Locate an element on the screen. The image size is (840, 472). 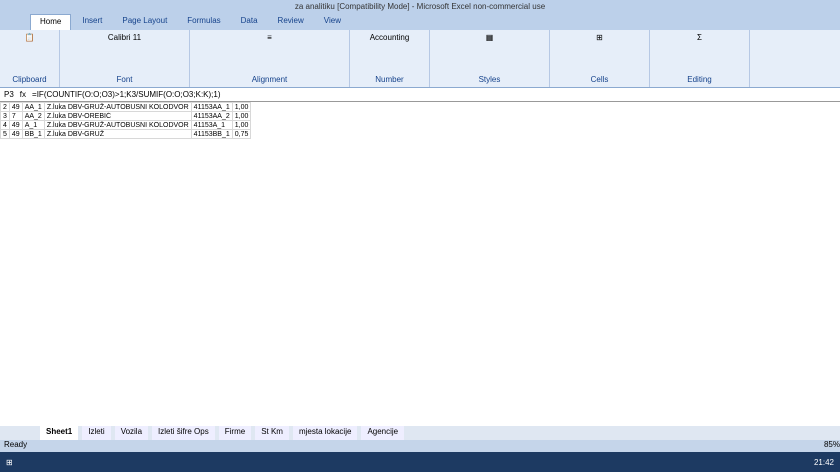
cell: Z.luka DBV-OREBIĆ is located at coordinates (117, 116).